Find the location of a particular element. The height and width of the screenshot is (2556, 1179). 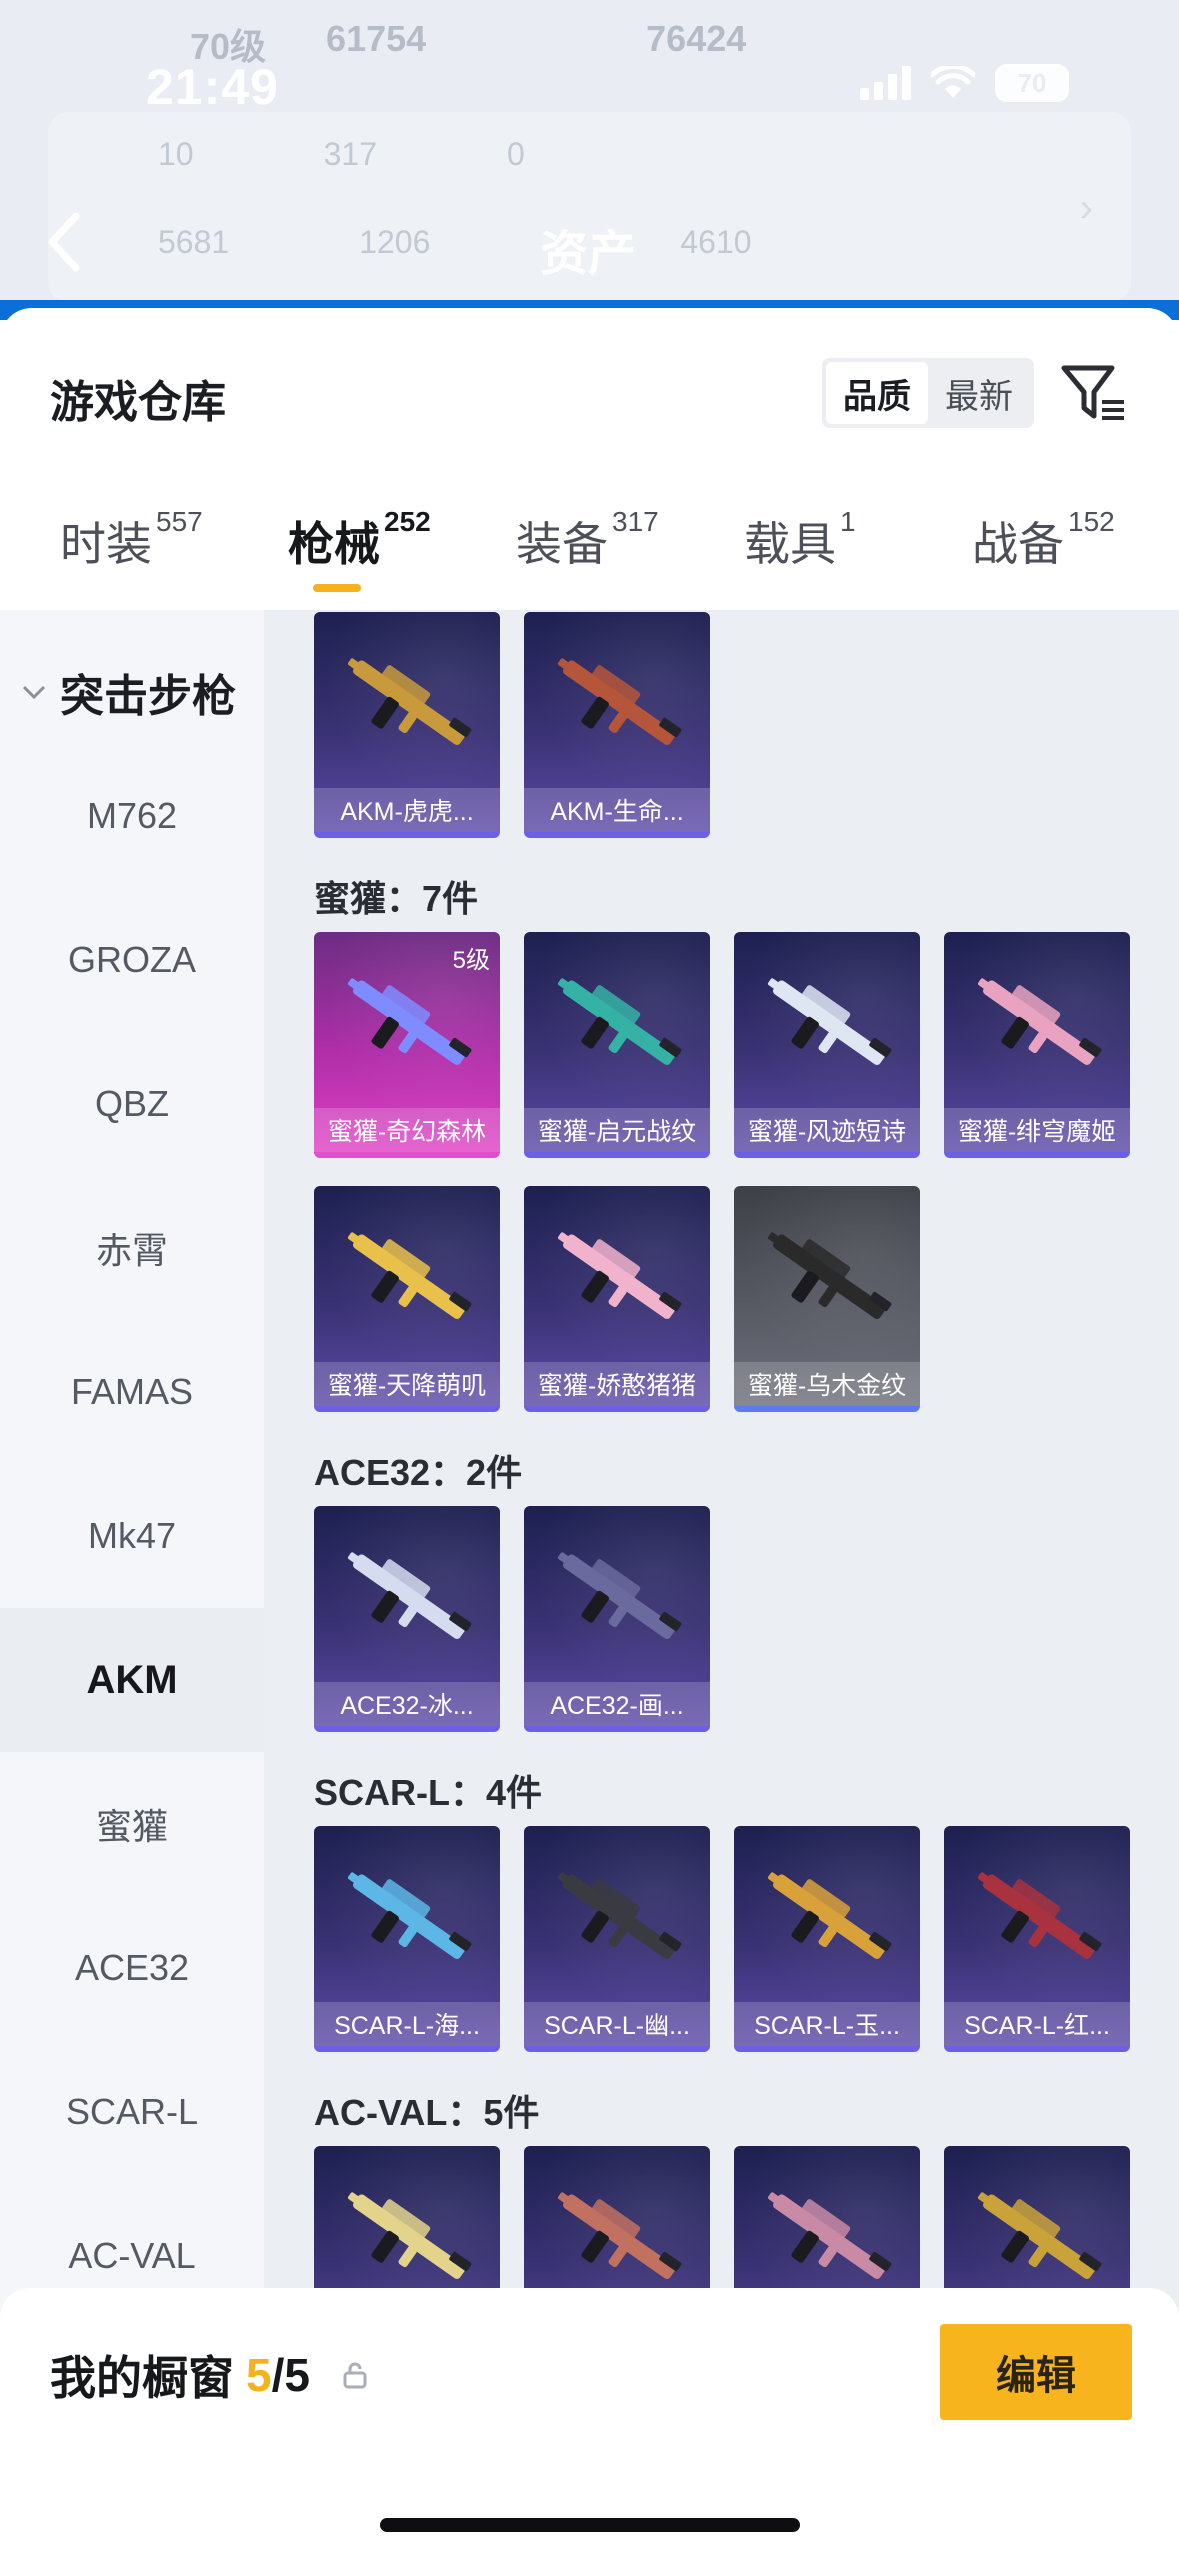

sidebar-category: 突击步枪 is located at coordinates (127, 692).